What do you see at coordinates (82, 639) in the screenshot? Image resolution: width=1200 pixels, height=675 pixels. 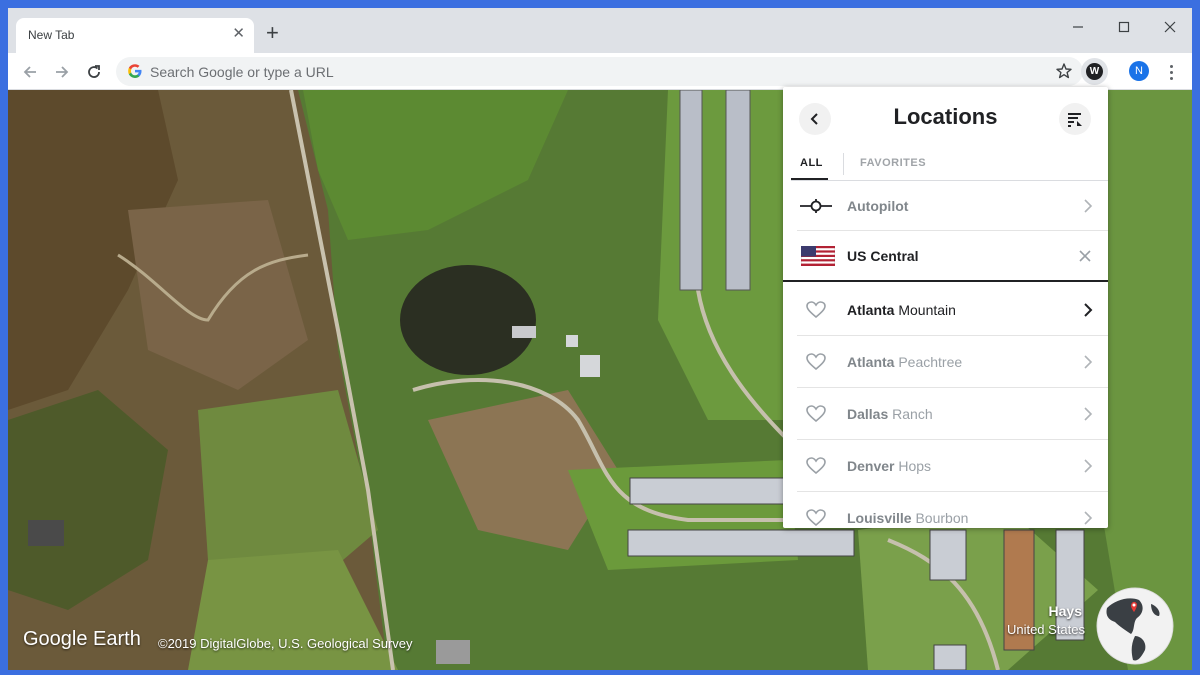 I see `google-earth-logo: Google Earth` at bounding box center [82, 639].